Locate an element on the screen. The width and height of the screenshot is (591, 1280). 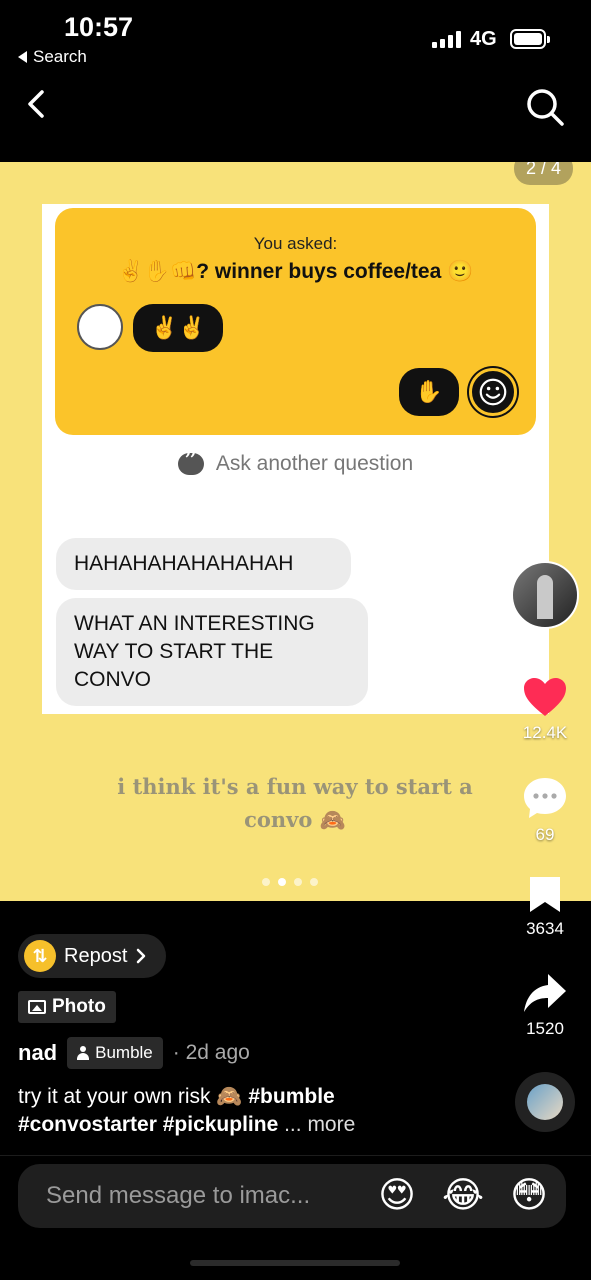
carousel-dot-active is located at coordinates (282, 882).